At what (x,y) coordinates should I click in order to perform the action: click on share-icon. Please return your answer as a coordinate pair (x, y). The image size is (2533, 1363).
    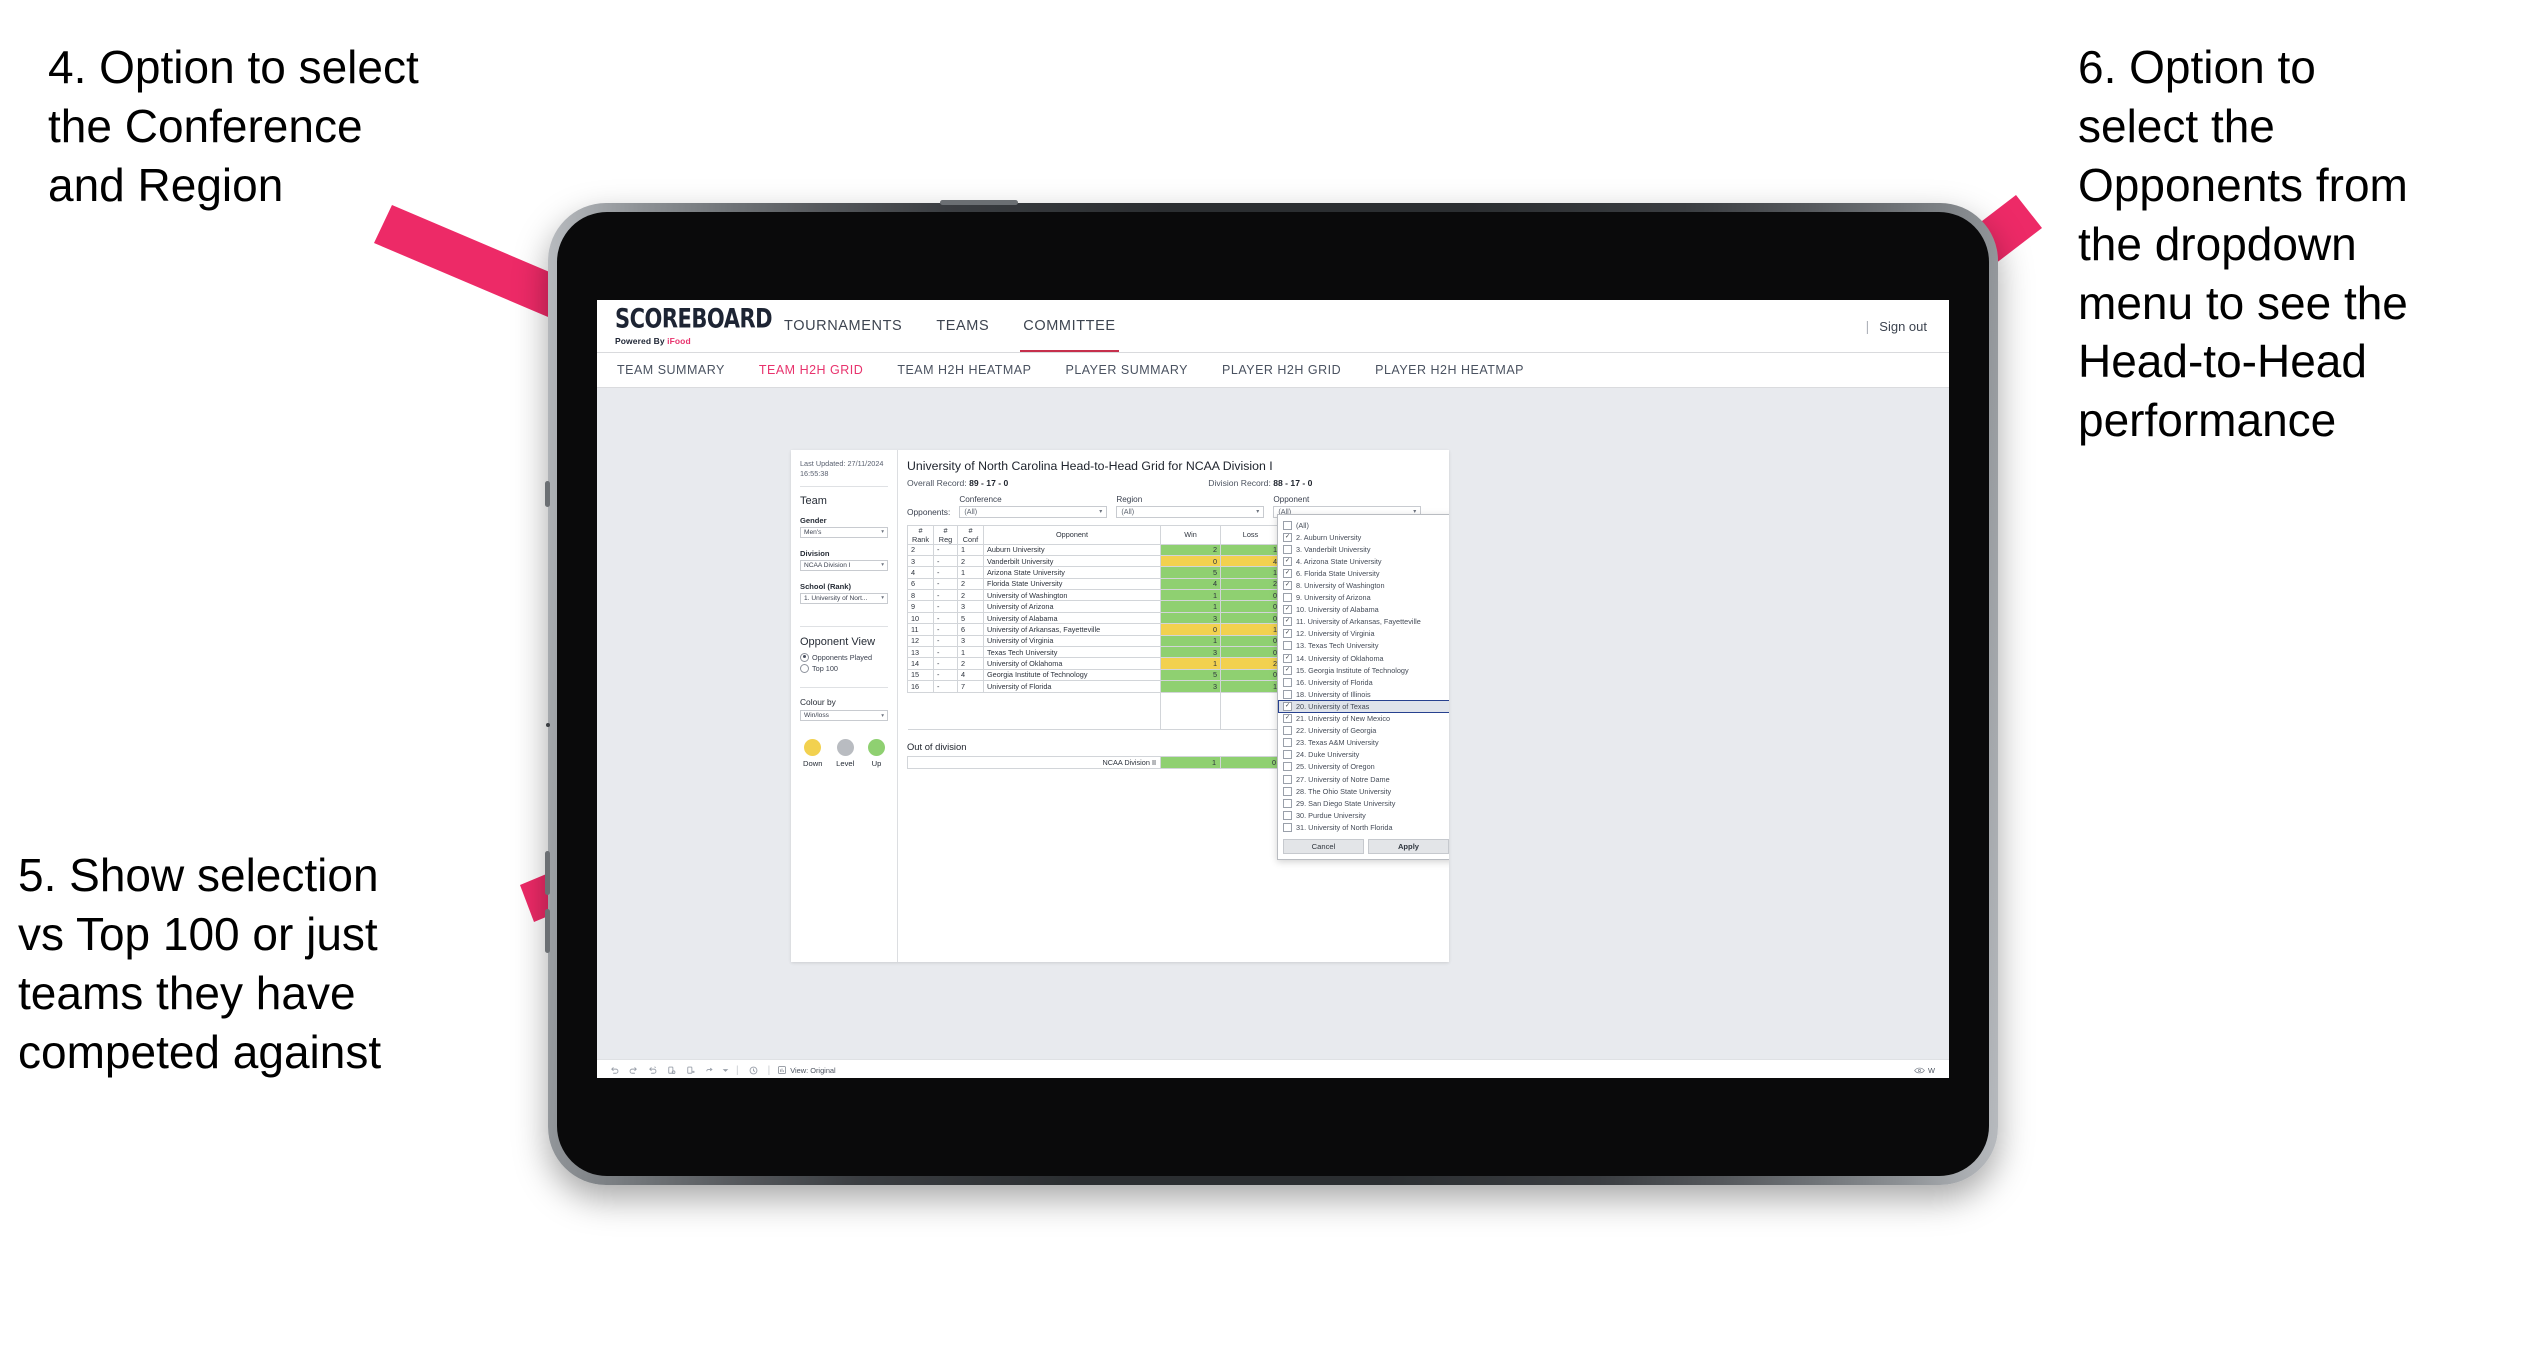
    Looking at the image, I should click on (709, 1069).